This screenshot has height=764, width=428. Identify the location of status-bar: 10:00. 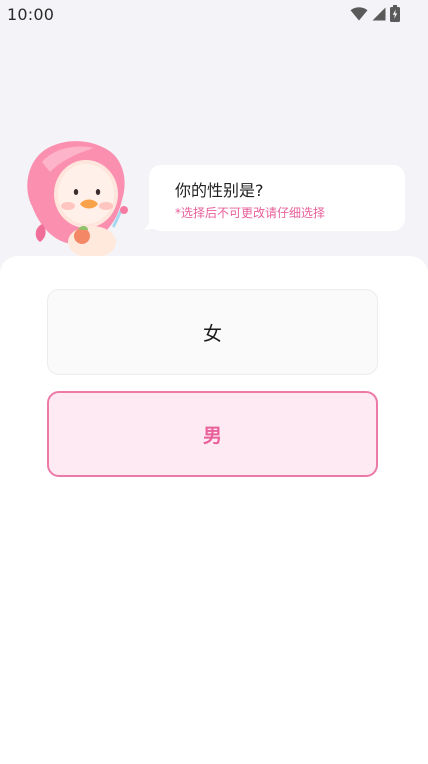
(214, 15).